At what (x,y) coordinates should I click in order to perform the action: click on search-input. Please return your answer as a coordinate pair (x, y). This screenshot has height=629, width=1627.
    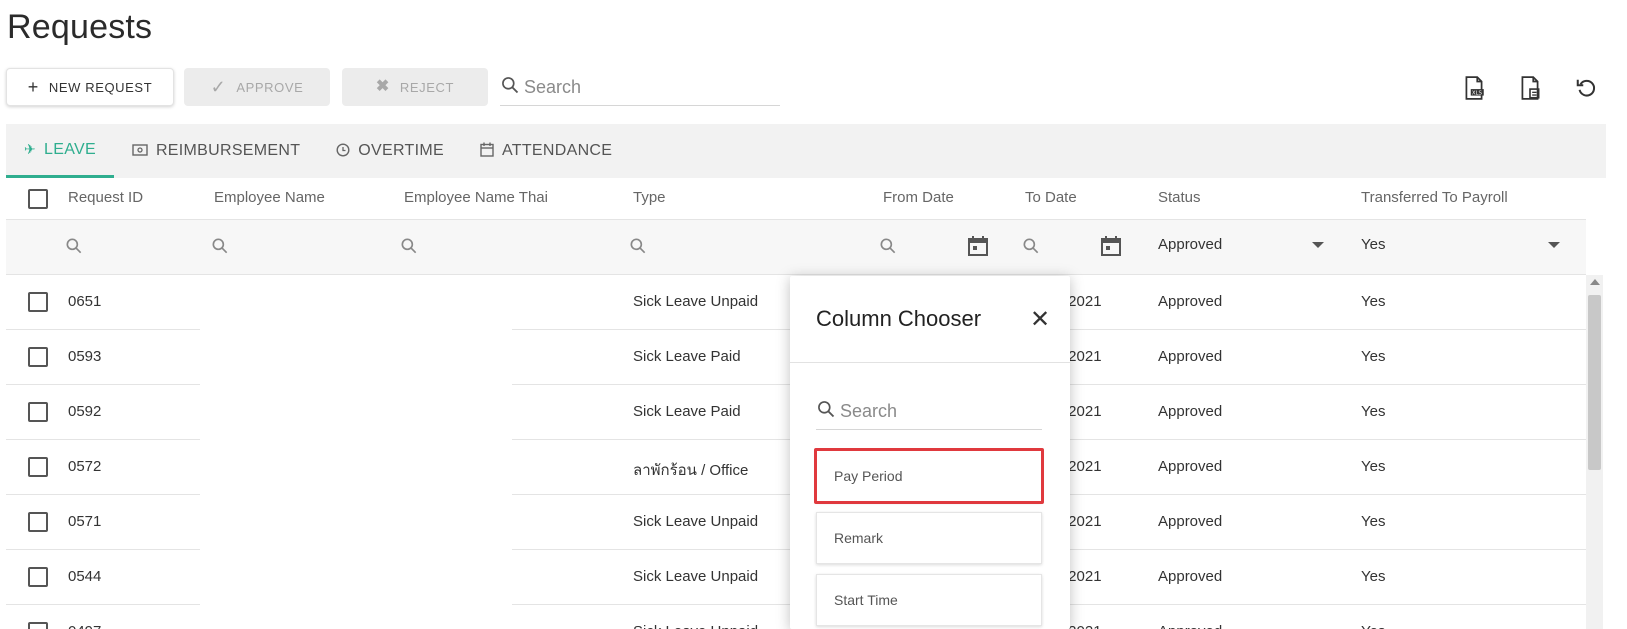
    Looking at the image, I should click on (644, 87).